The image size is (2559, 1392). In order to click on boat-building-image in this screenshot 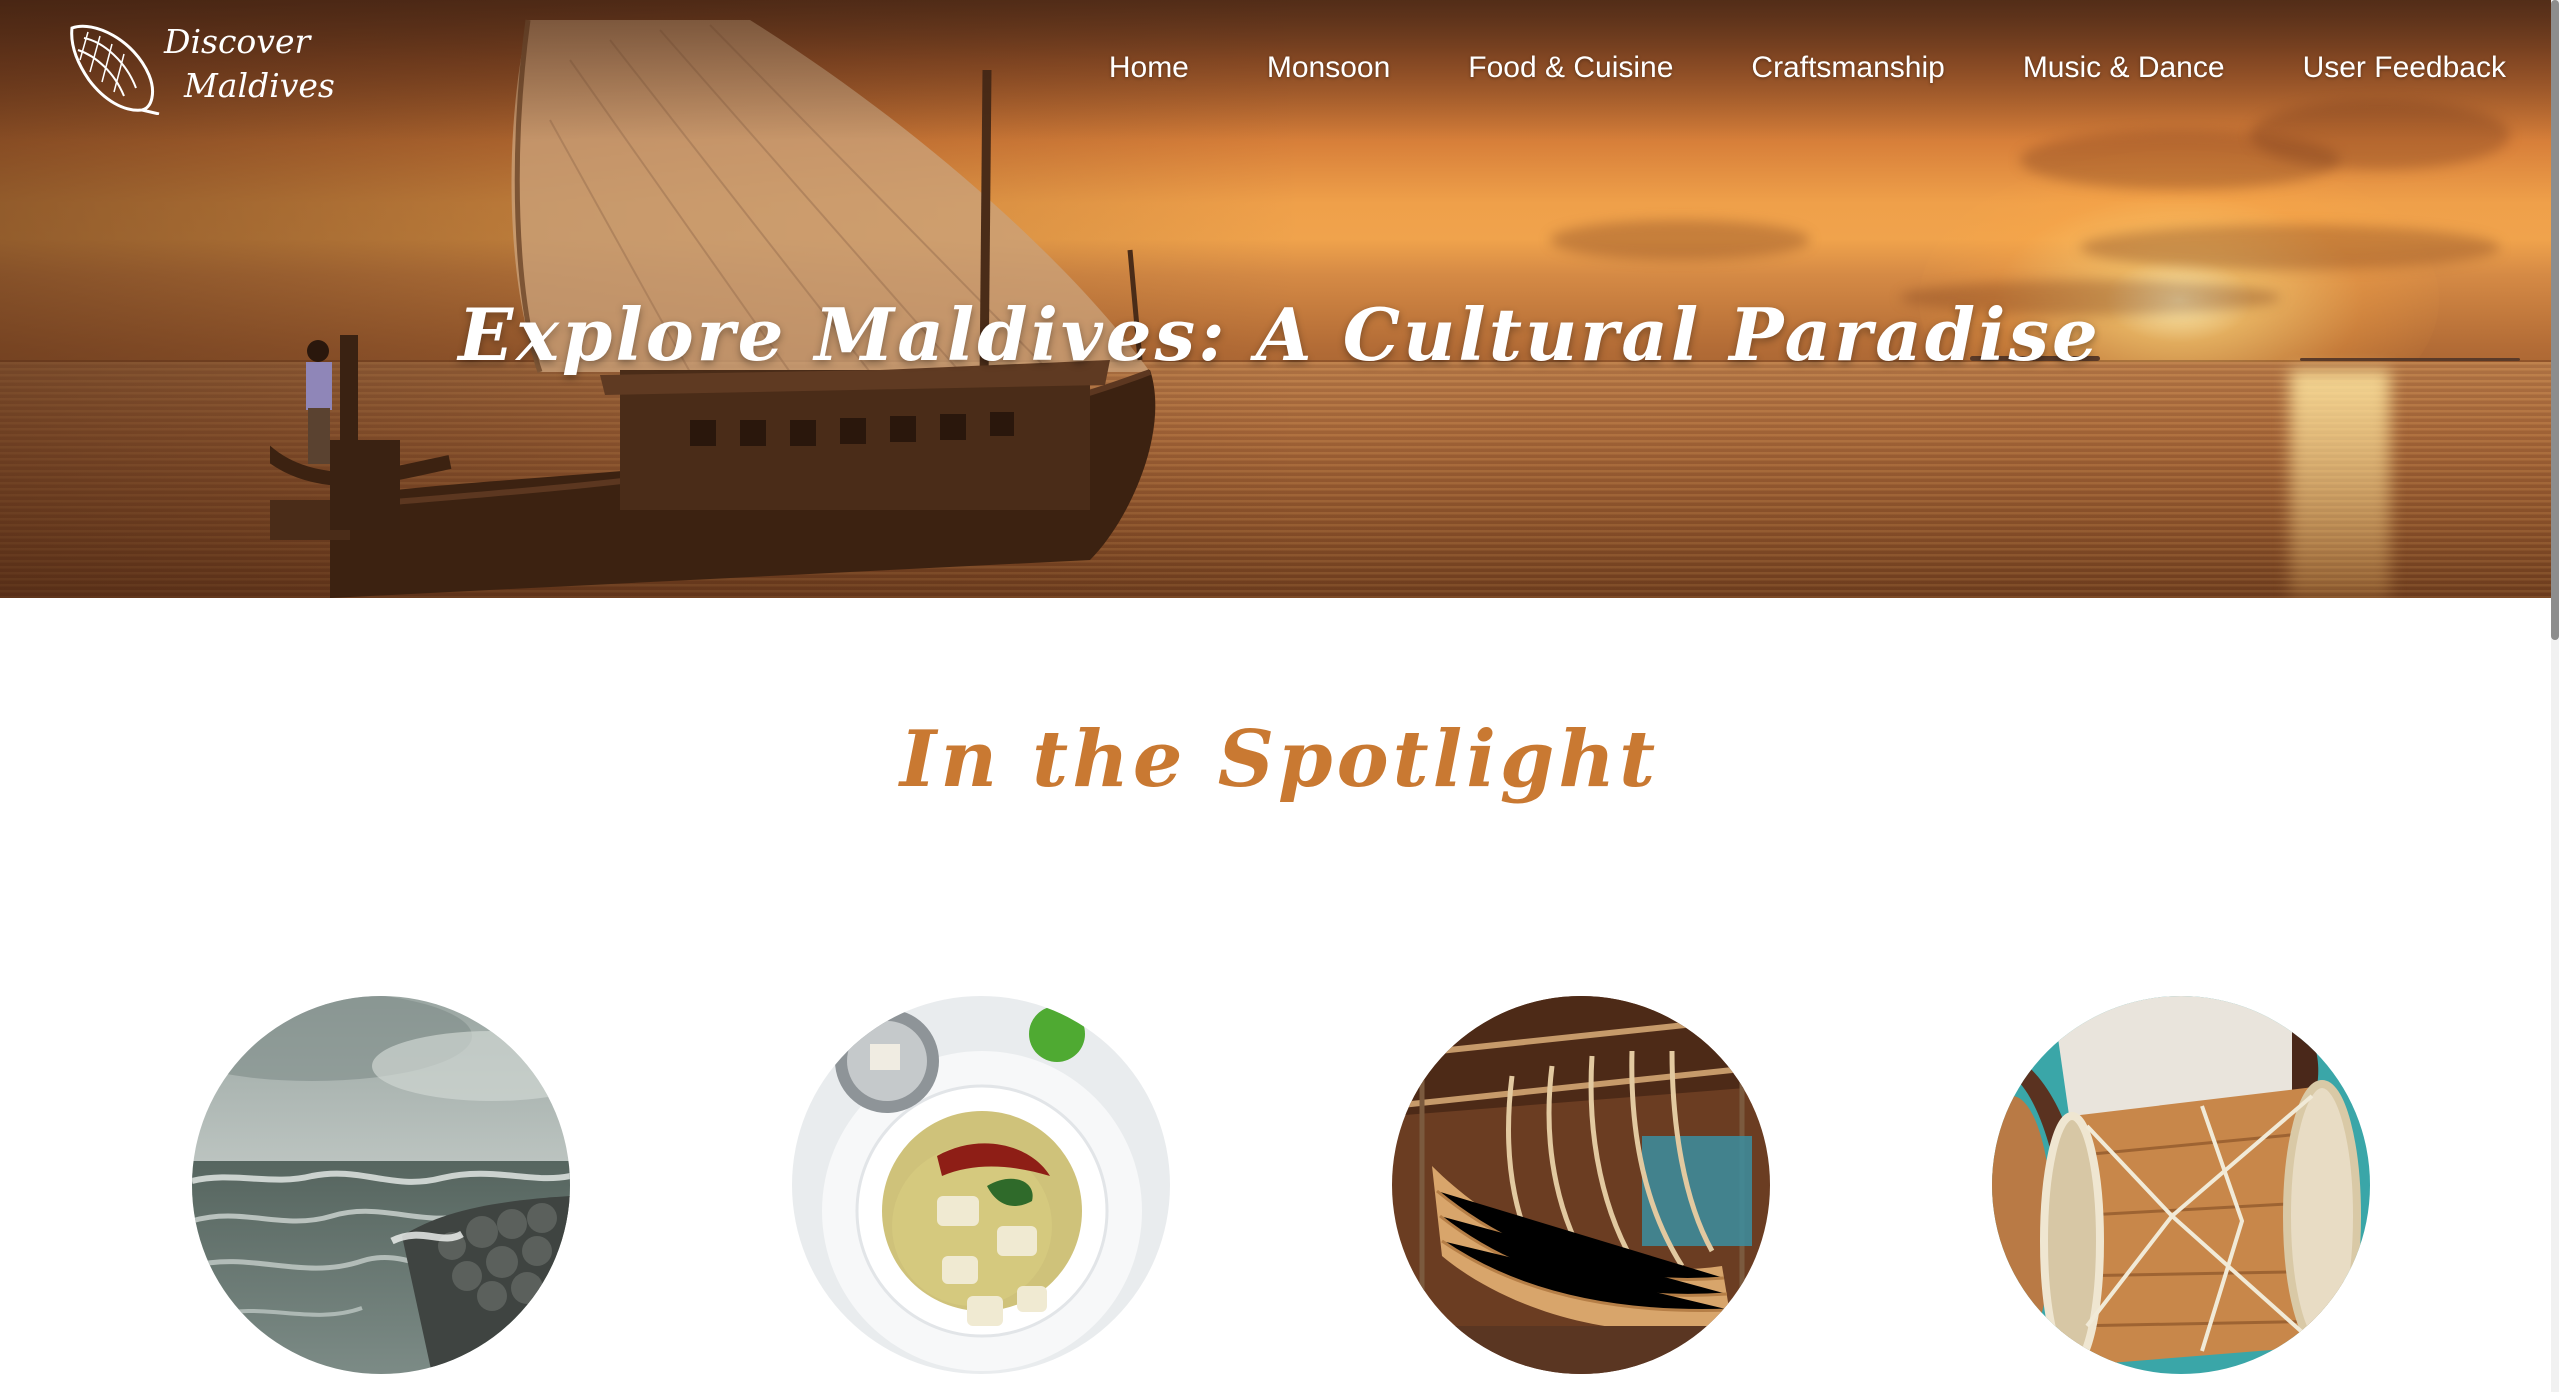, I will do `click(1581, 1185)`.